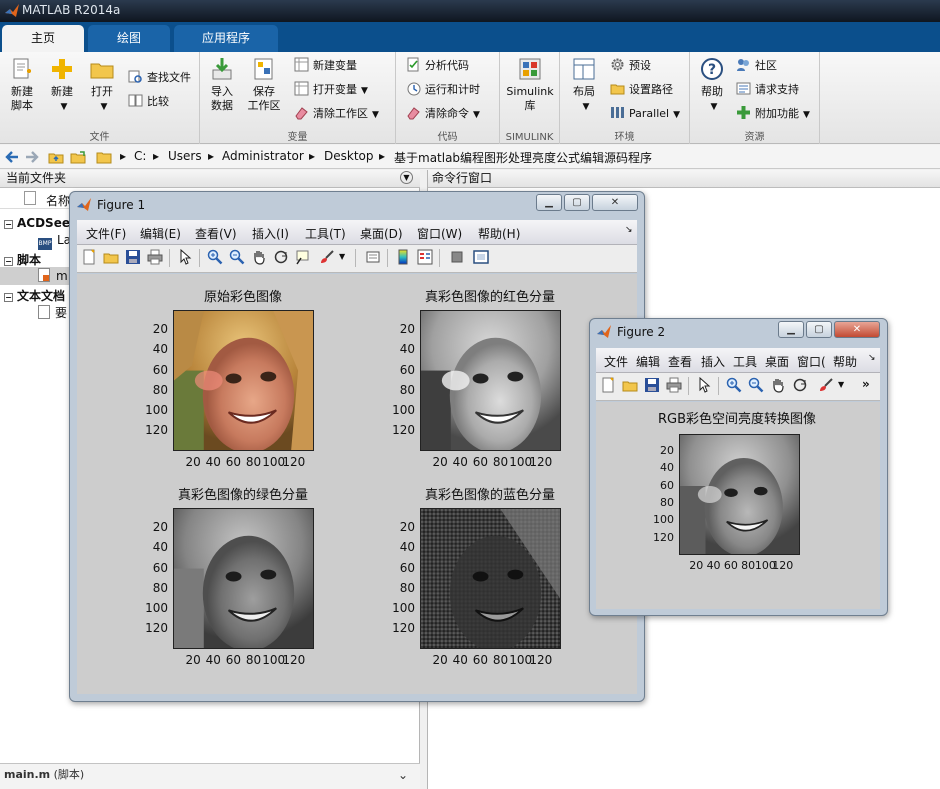 The width and height of the screenshot is (940, 789). What do you see at coordinates (443, 90) in the screenshot?
I see `run-and-time-button: 运行和计时` at bounding box center [443, 90].